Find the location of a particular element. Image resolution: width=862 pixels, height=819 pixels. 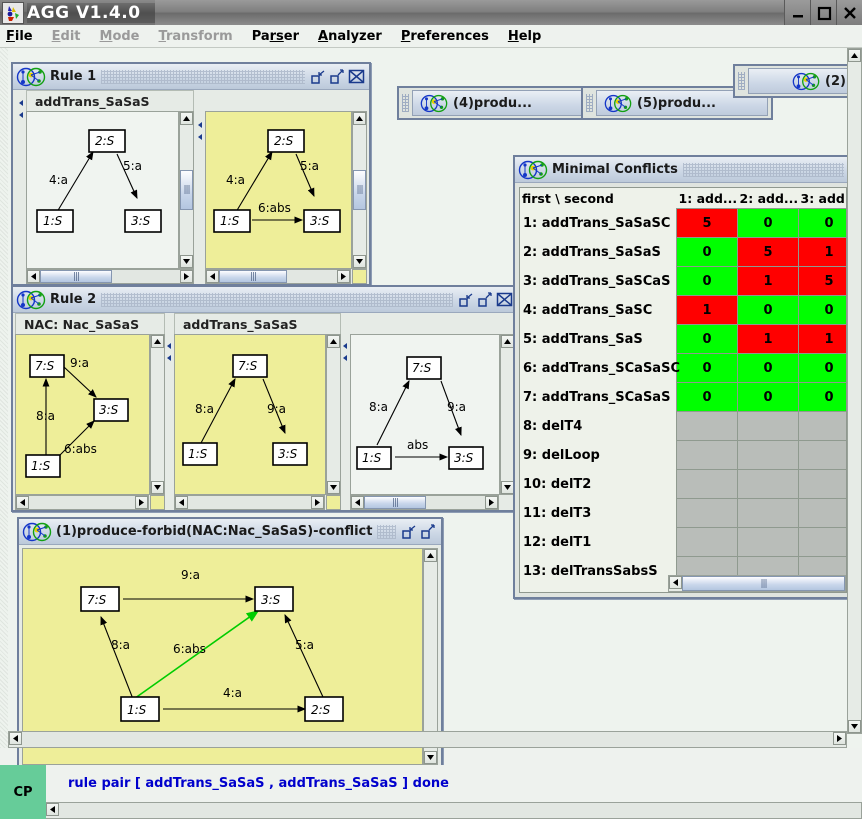

rule2-nac-canvas: 9:a 8:a 6:abs 7:S 3:S 1:S is located at coordinates (82, 414).